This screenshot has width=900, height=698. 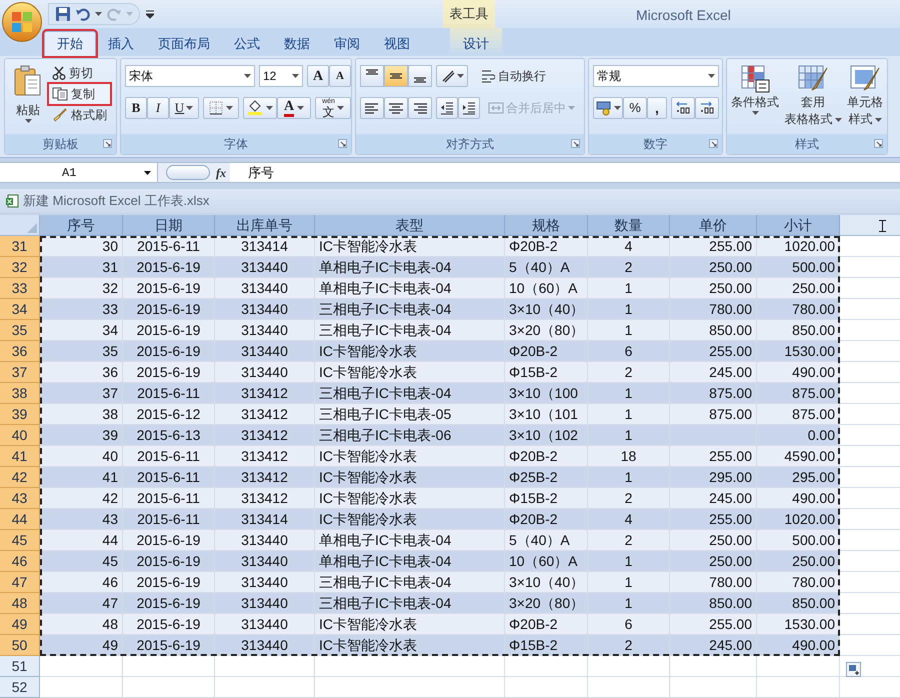 I want to click on row-header: 50, so click(x=20, y=645).